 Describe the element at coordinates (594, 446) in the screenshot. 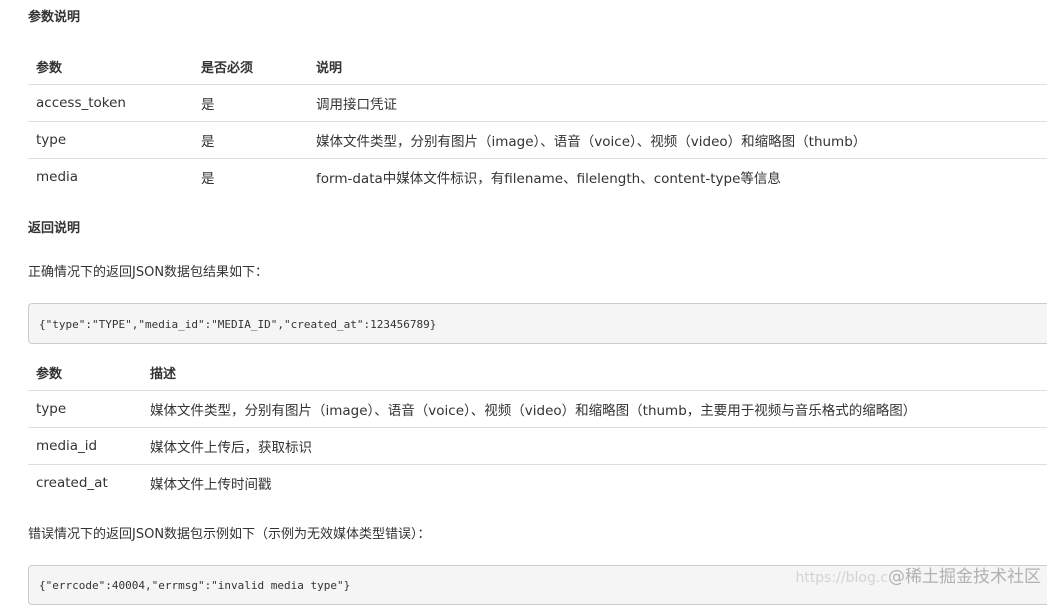

I see `param-description: 媒体文件上传后，获取标识` at that location.